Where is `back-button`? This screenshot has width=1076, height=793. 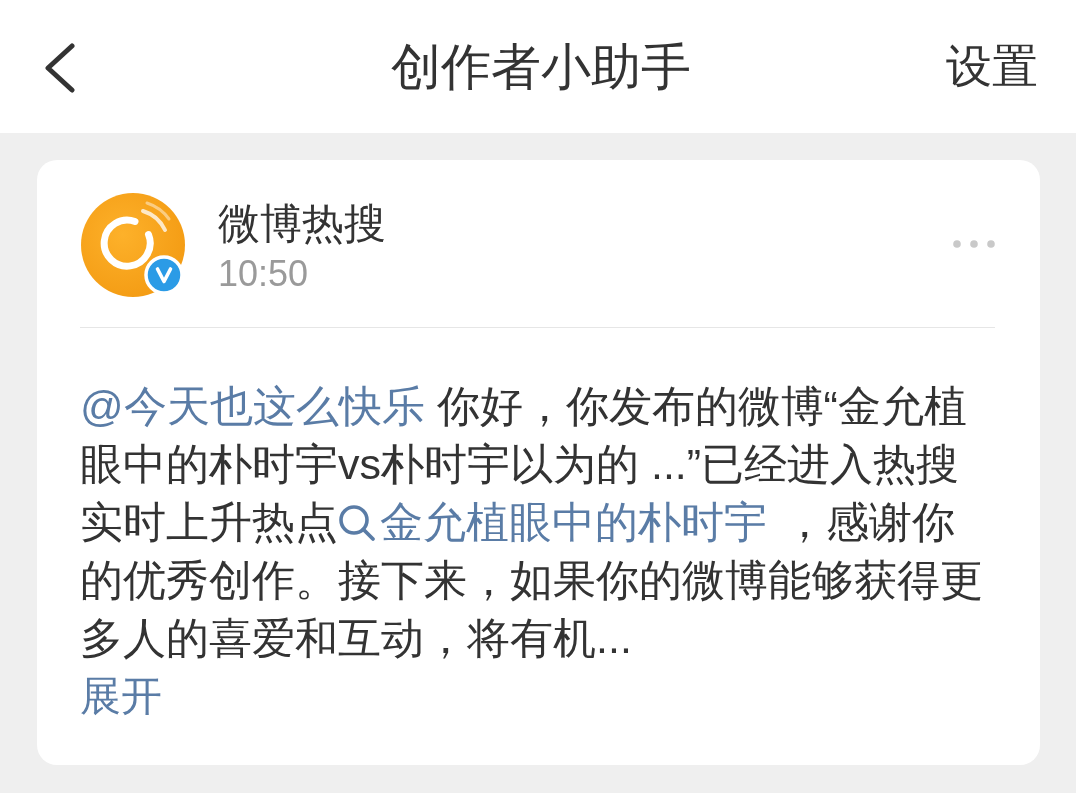 back-button is located at coordinates (59, 67).